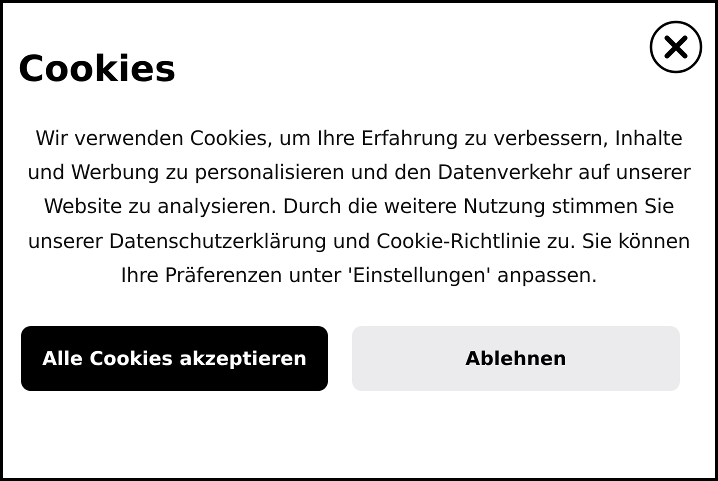  I want to click on dialog-title: Cookies, so click(97, 70).